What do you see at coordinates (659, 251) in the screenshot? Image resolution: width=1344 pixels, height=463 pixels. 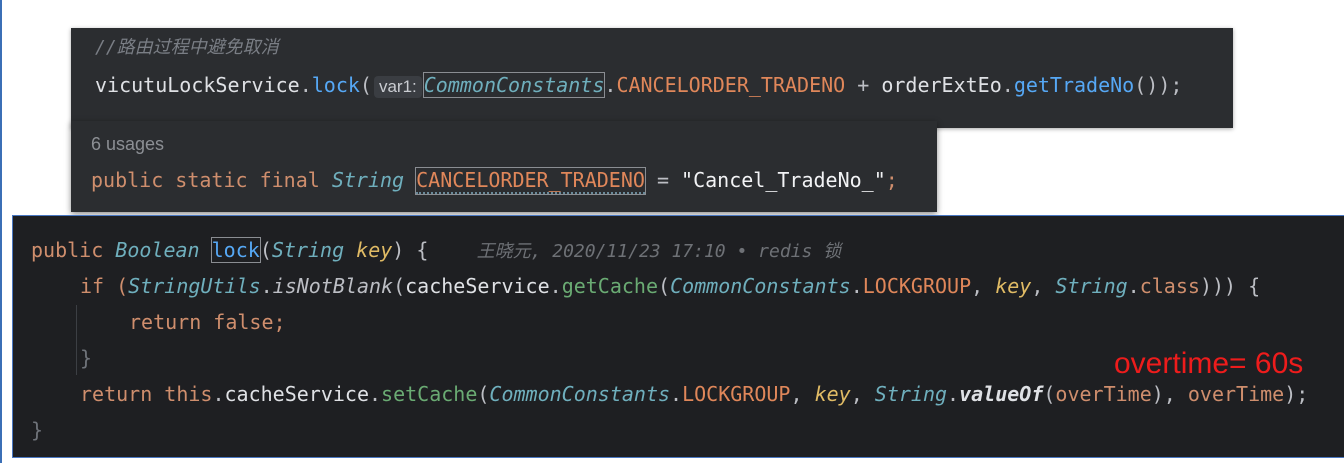 I see `git-blame-annotation: 王晓元, 2020/11/23 17:10 • redis 锁` at bounding box center [659, 251].